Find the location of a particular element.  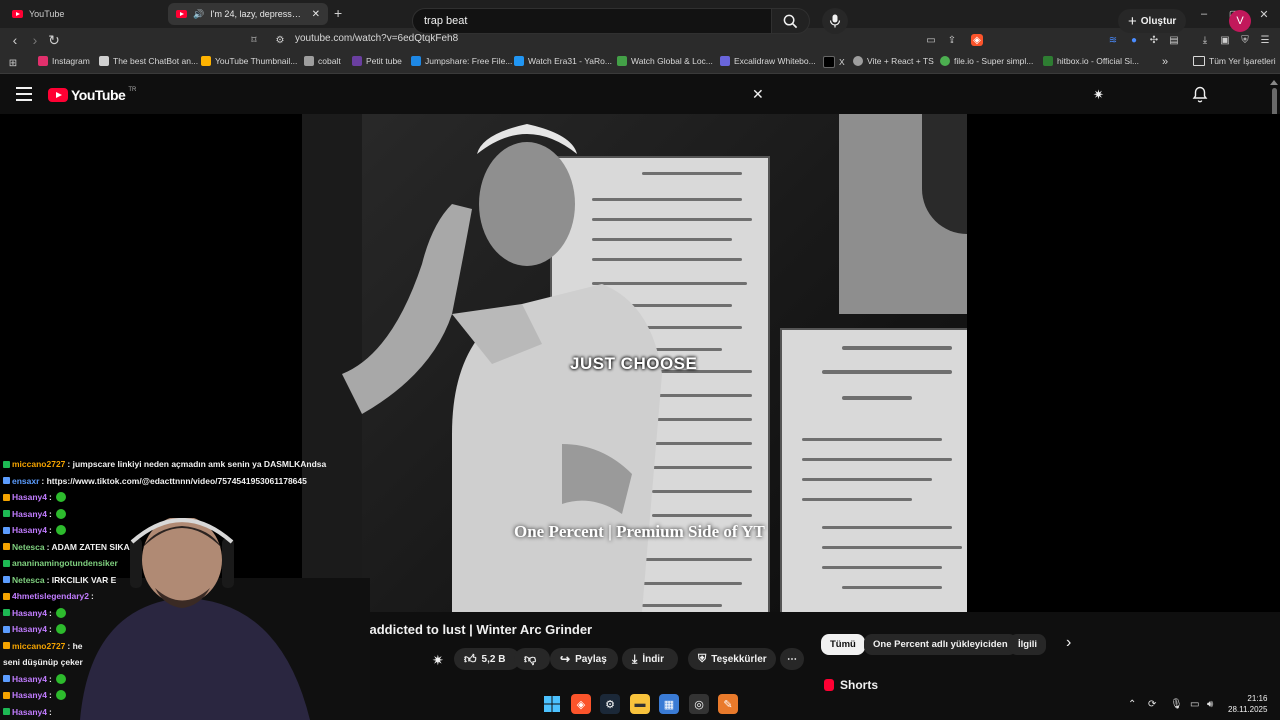

downloads-icon: ⤓ is located at coordinates (1205, 40).